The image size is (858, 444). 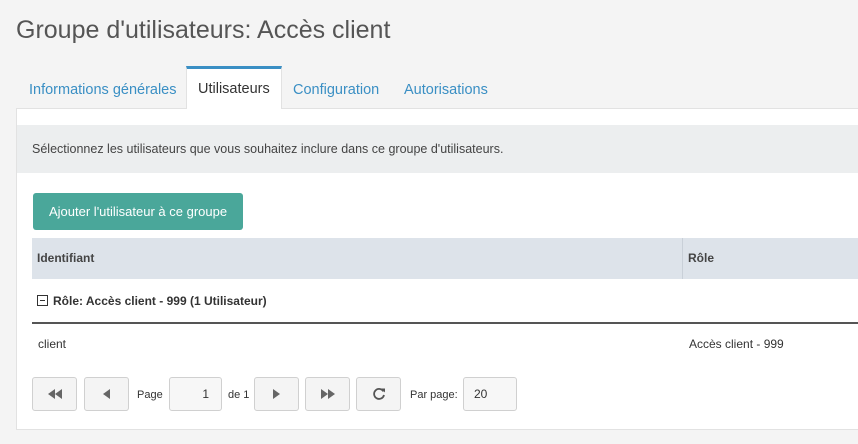 I want to click on cell-identifiant: client, so click(x=52, y=344).